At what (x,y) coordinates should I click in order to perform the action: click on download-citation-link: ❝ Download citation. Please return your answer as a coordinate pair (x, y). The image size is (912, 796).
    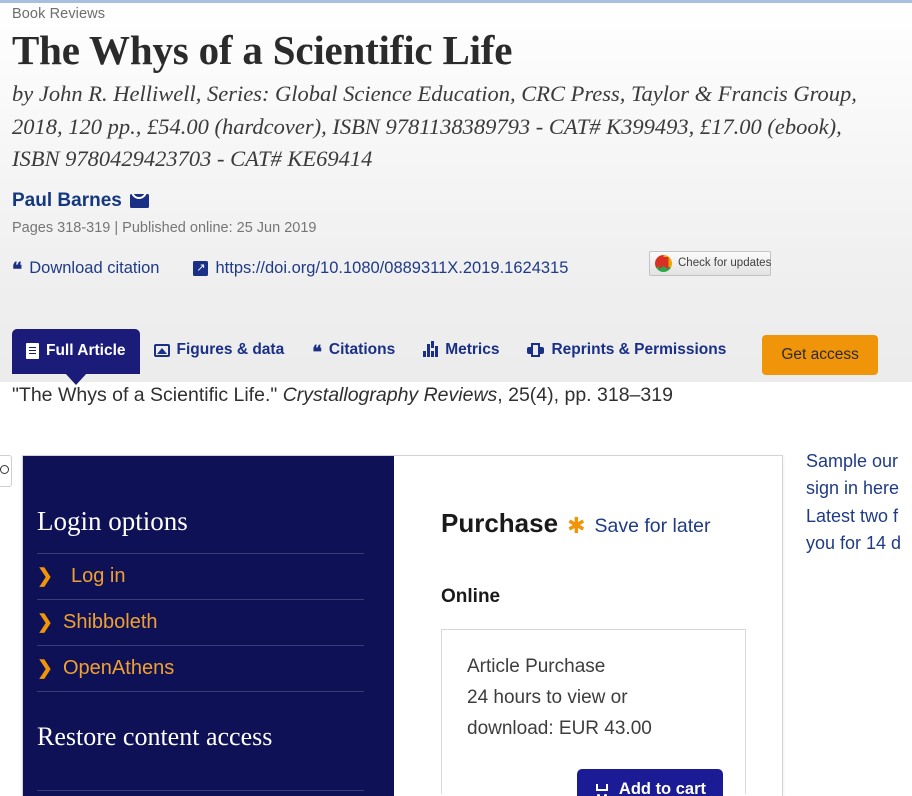
    Looking at the image, I should click on (86, 270).